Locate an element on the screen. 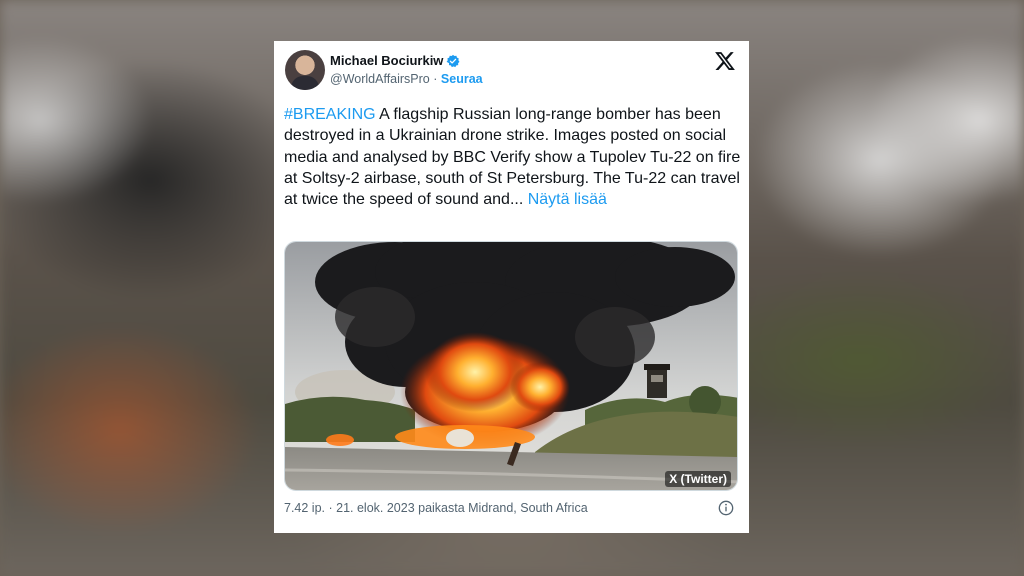 This screenshot has height=576, width=1024. show-more-link: Näytä lisää is located at coordinates (565, 199).